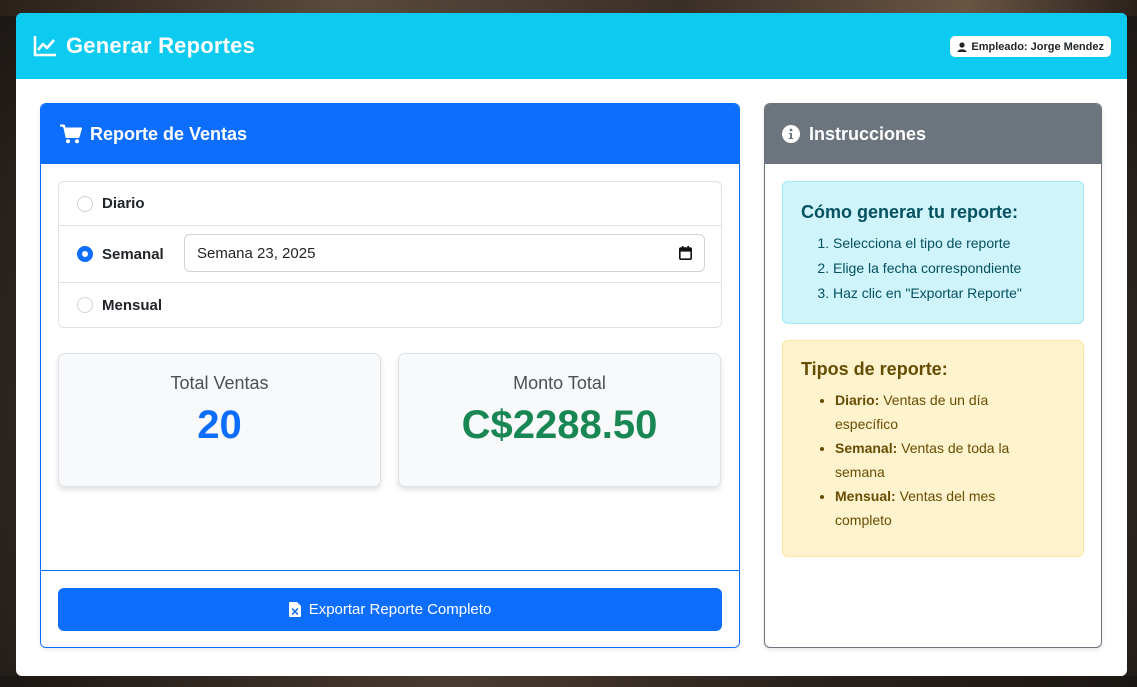 Image resolution: width=1137 pixels, height=687 pixels. What do you see at coordinates (132, 305) in the screenshot?
I see `option-monthly-label: Mensual` at bounding box center [132, 305].